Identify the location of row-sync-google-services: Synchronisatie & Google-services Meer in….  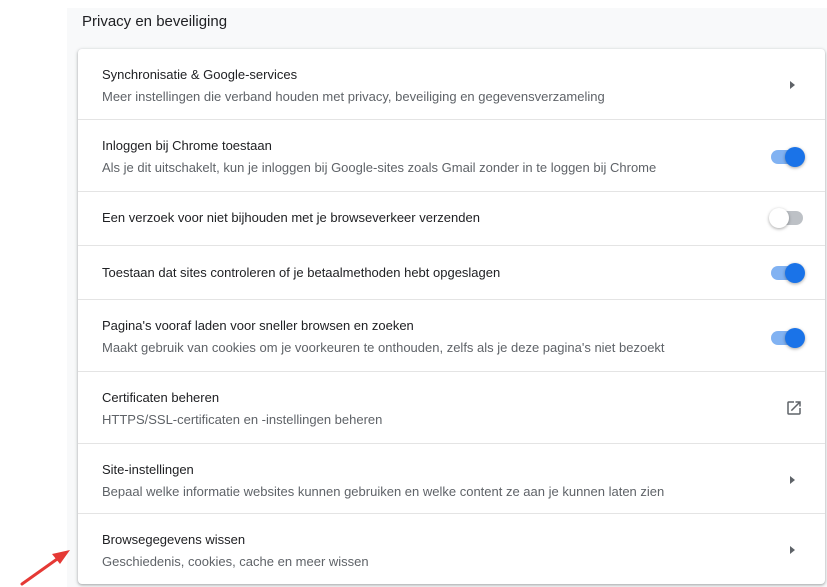
(451, 84).